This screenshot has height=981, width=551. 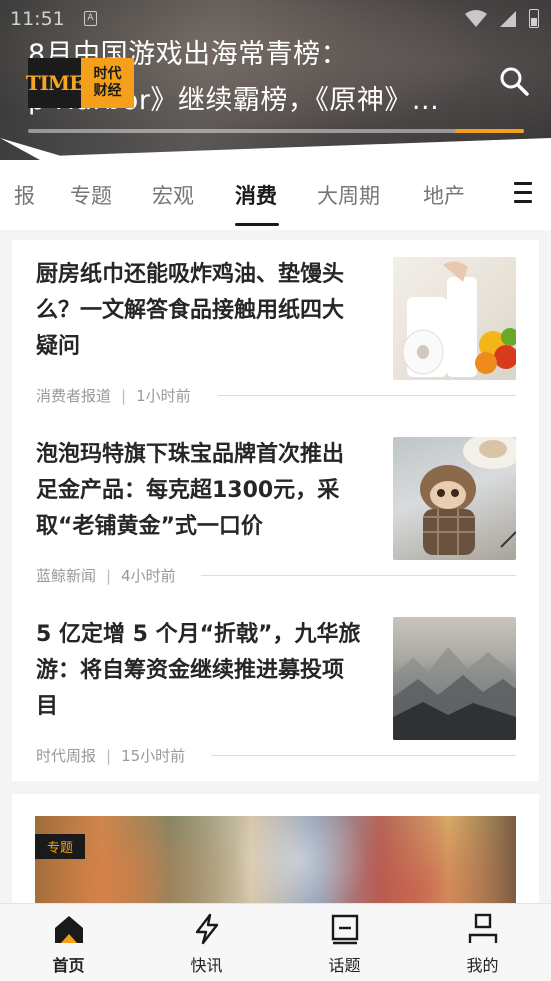 What do you see at coordinates (468, 496) in the screenshot?
I see `toy-photo` at bounding box center [468, 496].